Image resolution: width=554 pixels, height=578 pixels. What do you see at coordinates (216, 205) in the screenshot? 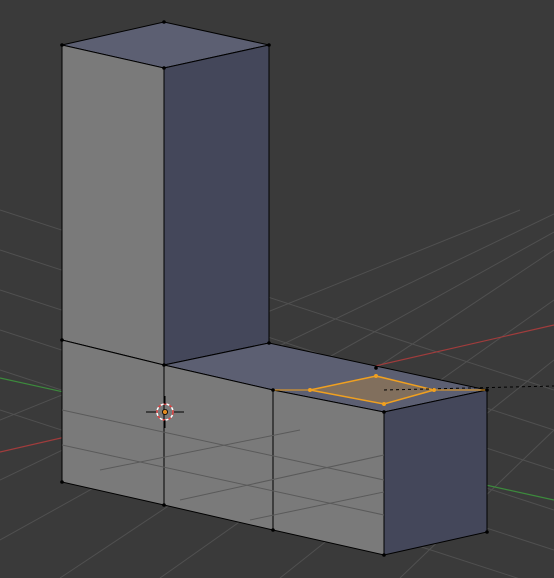
I see `tall-block-side-face` at bounding box center [216, 205].